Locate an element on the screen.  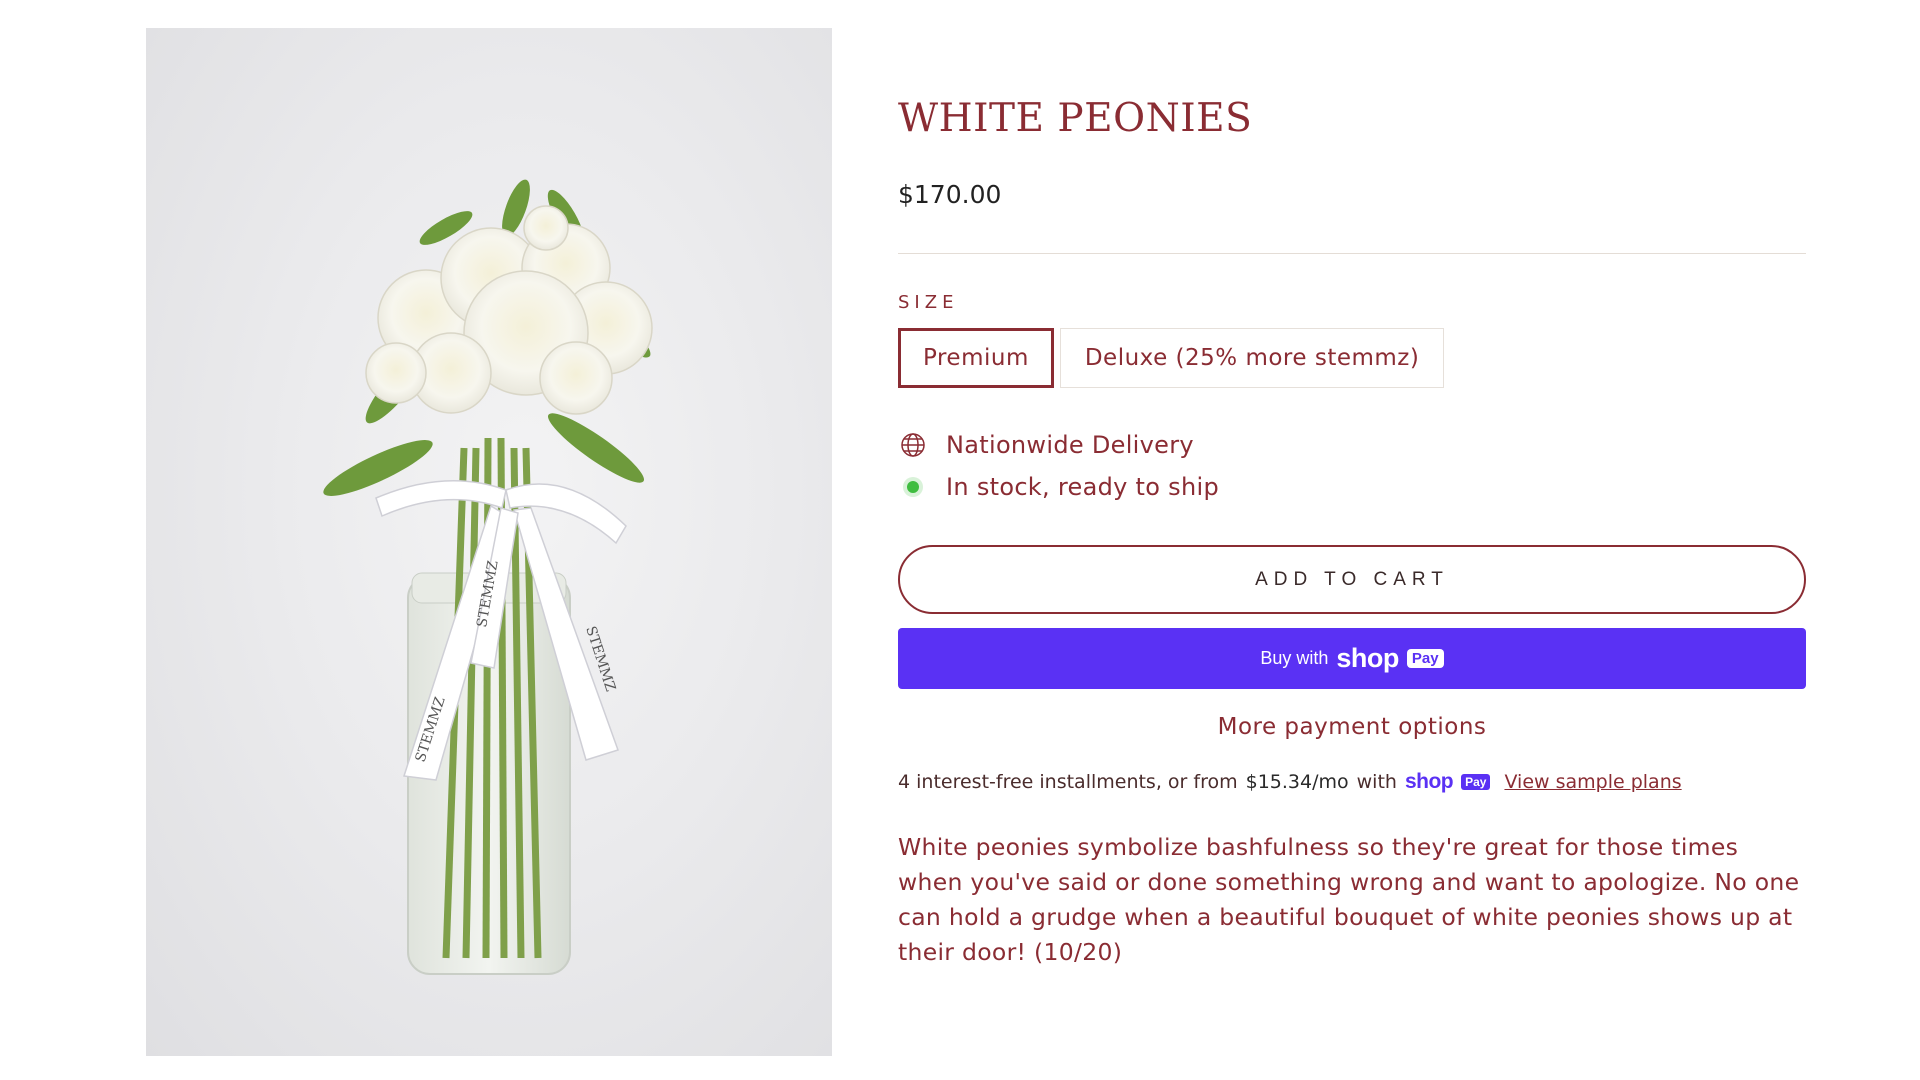
installments-text: 4 interest-free installments, or from is located at coordinates (1068, 782).